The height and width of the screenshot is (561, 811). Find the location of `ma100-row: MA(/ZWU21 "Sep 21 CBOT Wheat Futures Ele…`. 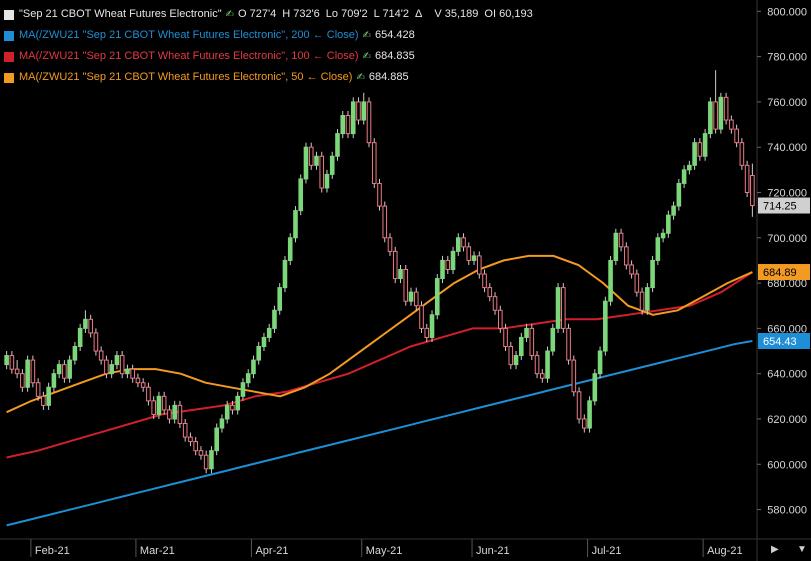

ma100-row: MA(/ZWU21 "Sep 21 CBOT Wheat Futures Ele… is located at coordinates (268, 56).